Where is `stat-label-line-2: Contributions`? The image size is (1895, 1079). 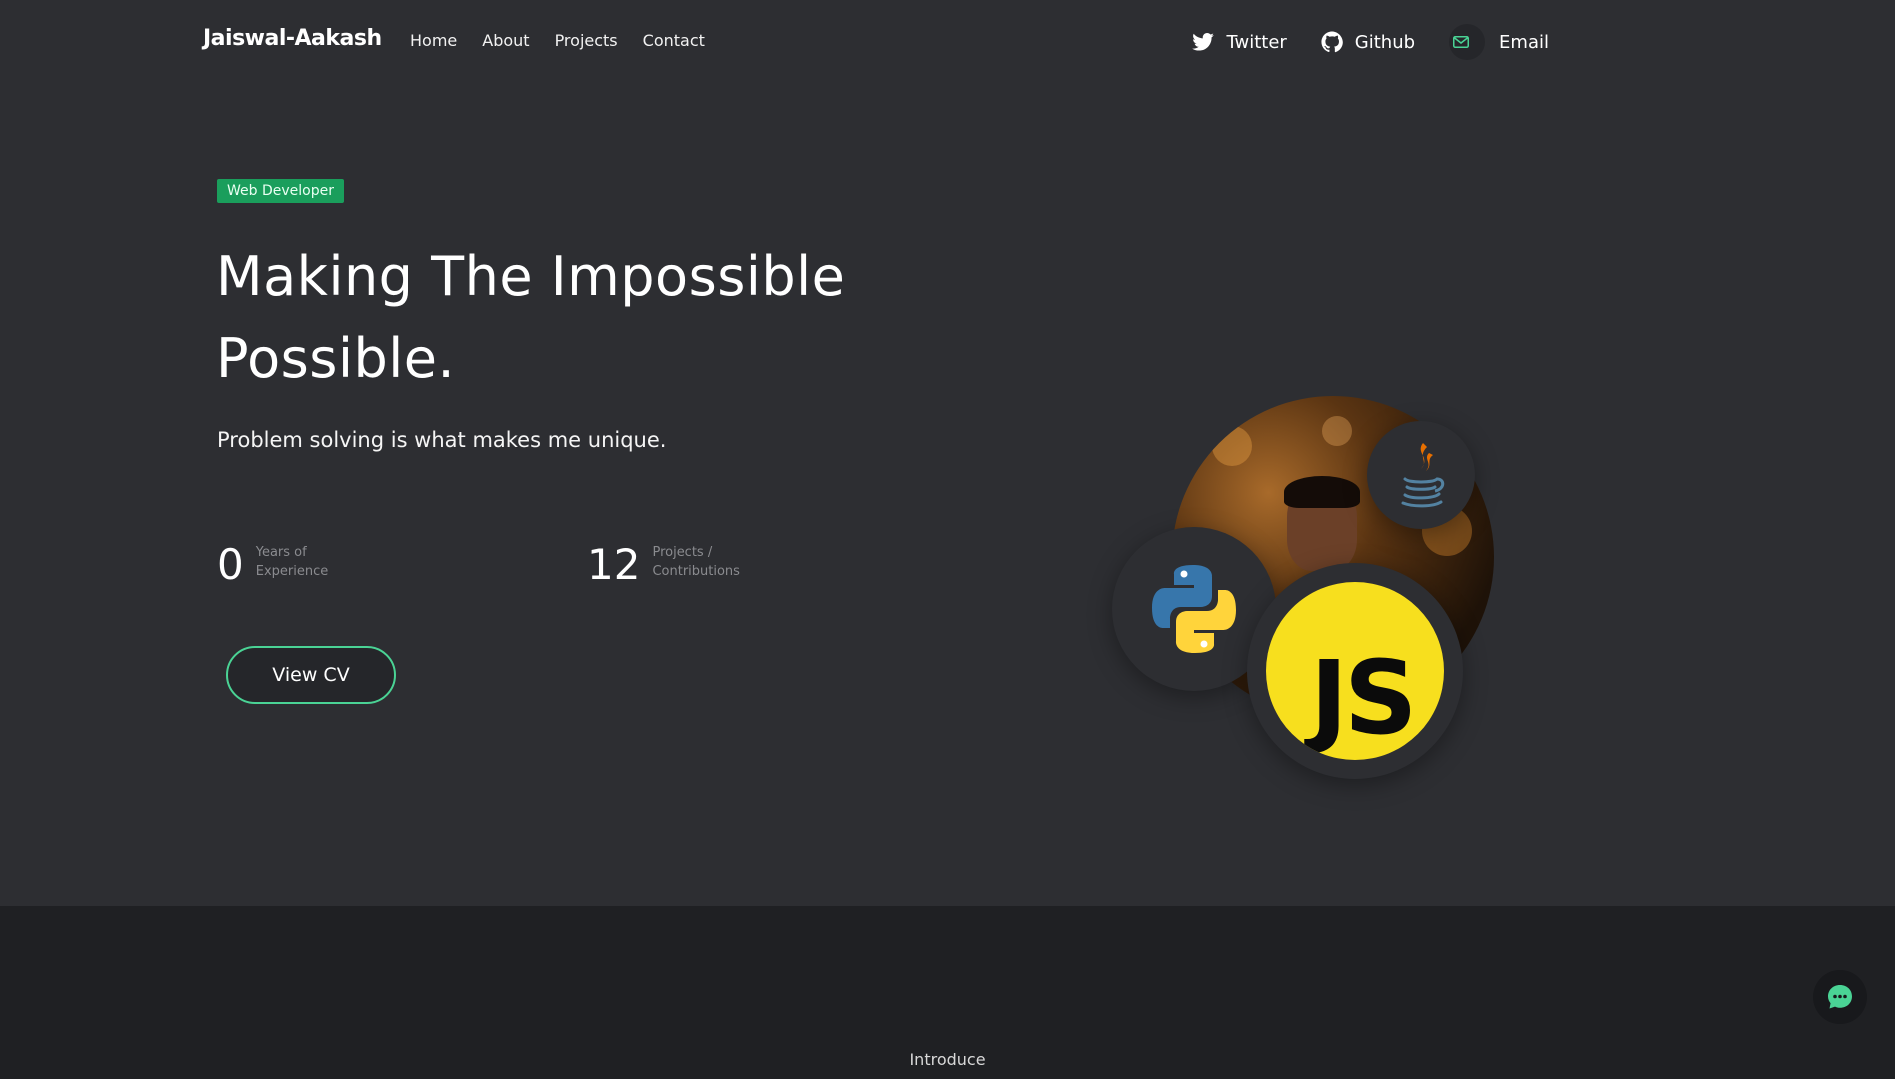 stat-label-line-2: Contributions is located at coordinates (696, 571).